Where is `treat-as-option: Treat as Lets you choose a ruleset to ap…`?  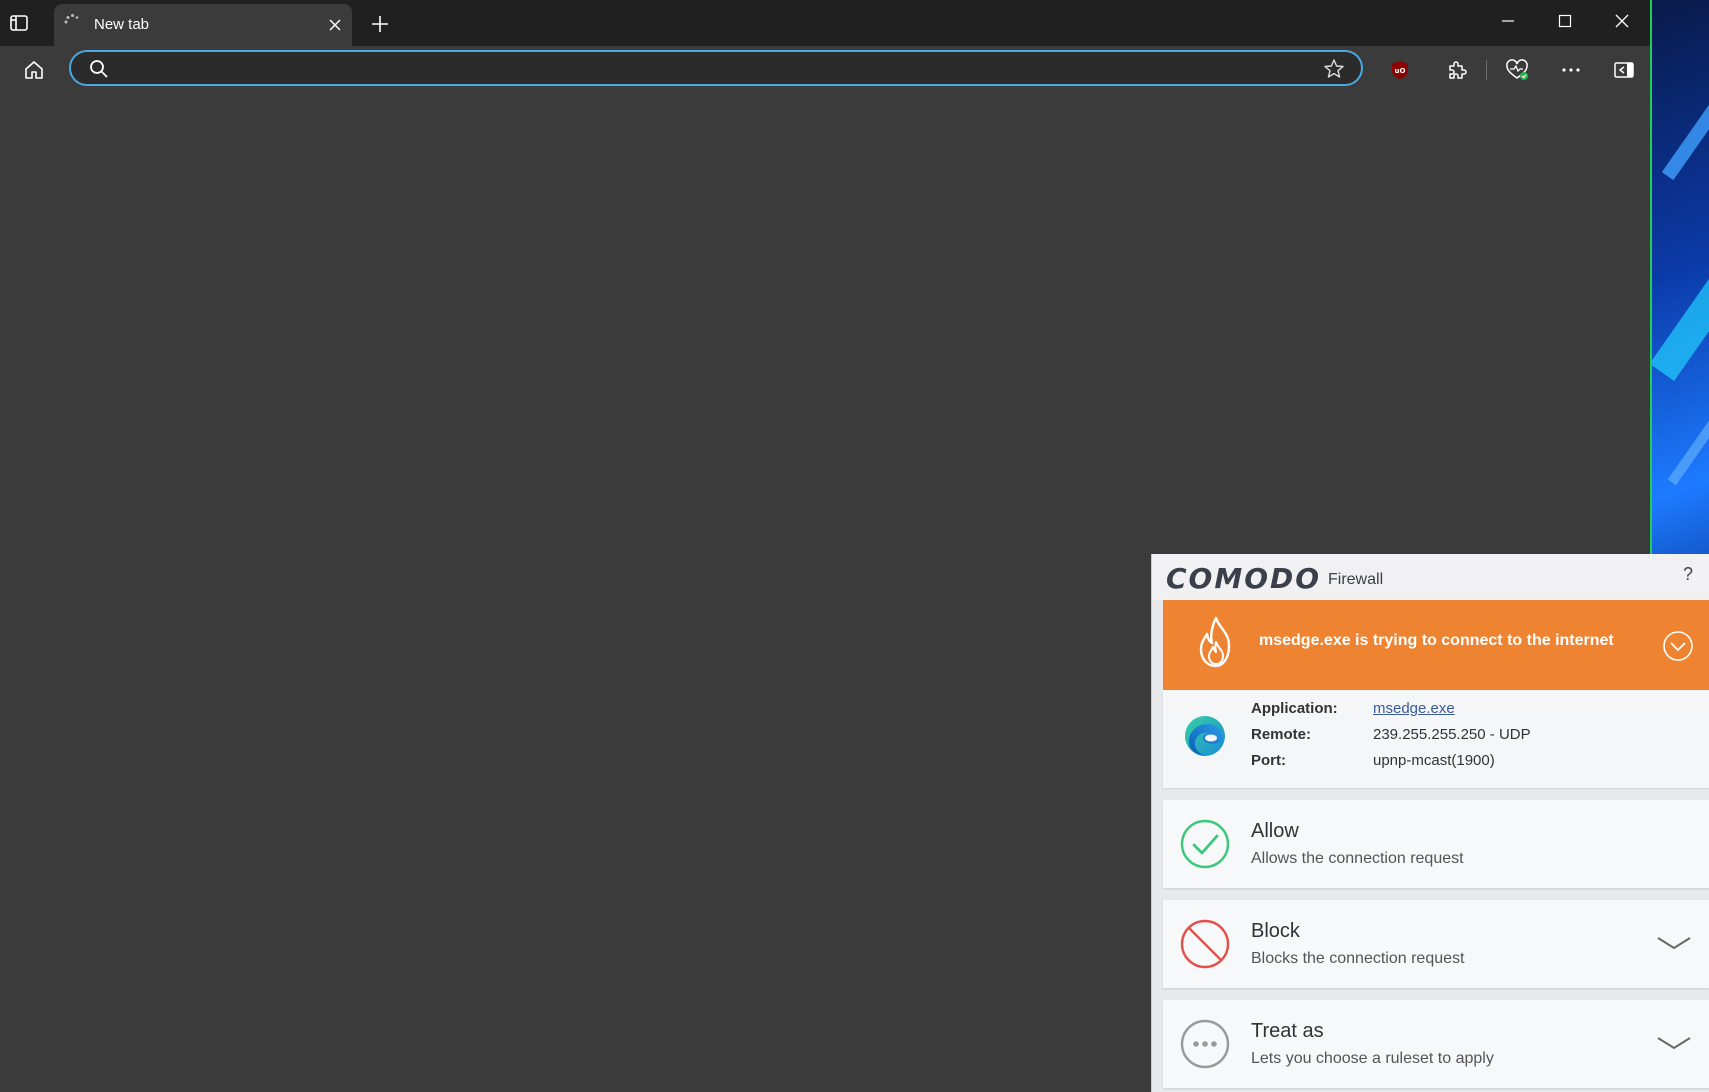 treat-as-option: Treat as Lets you choose a ruleset to ap… is located at coordinates (1436, 1044).